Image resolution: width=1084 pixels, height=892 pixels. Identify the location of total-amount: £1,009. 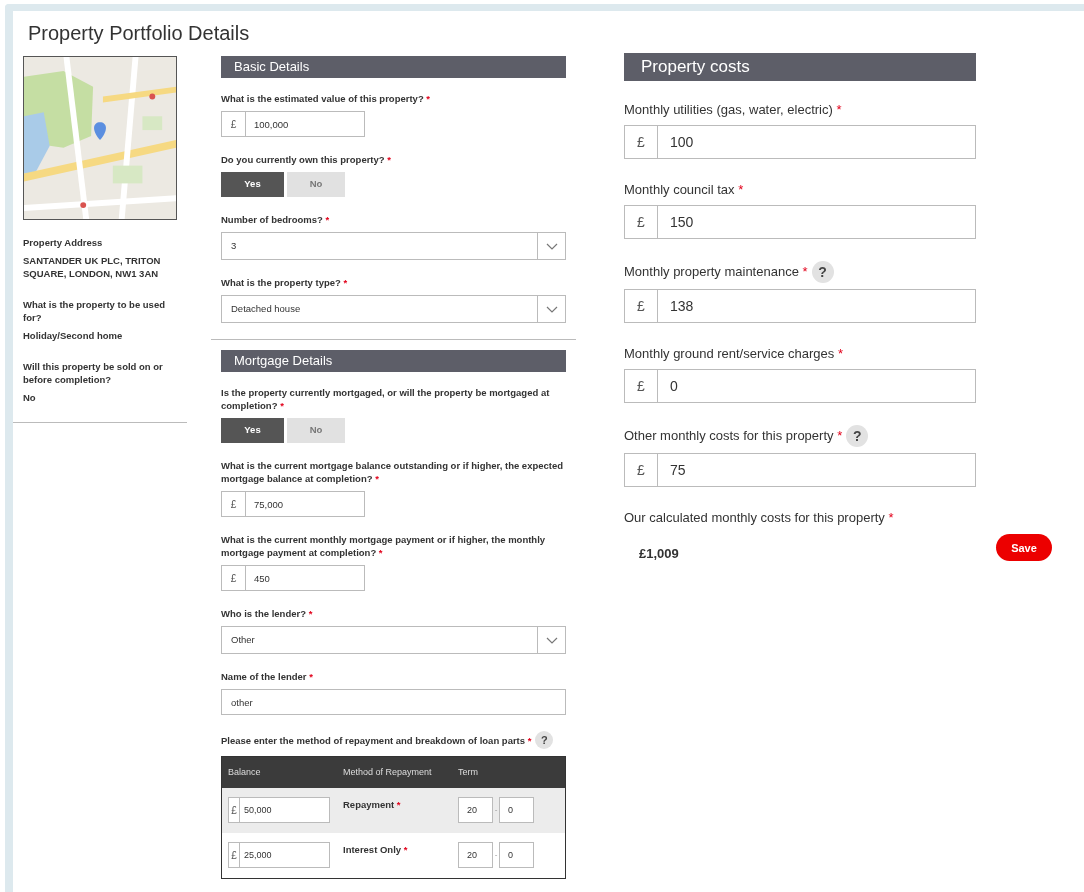
(659, 554).